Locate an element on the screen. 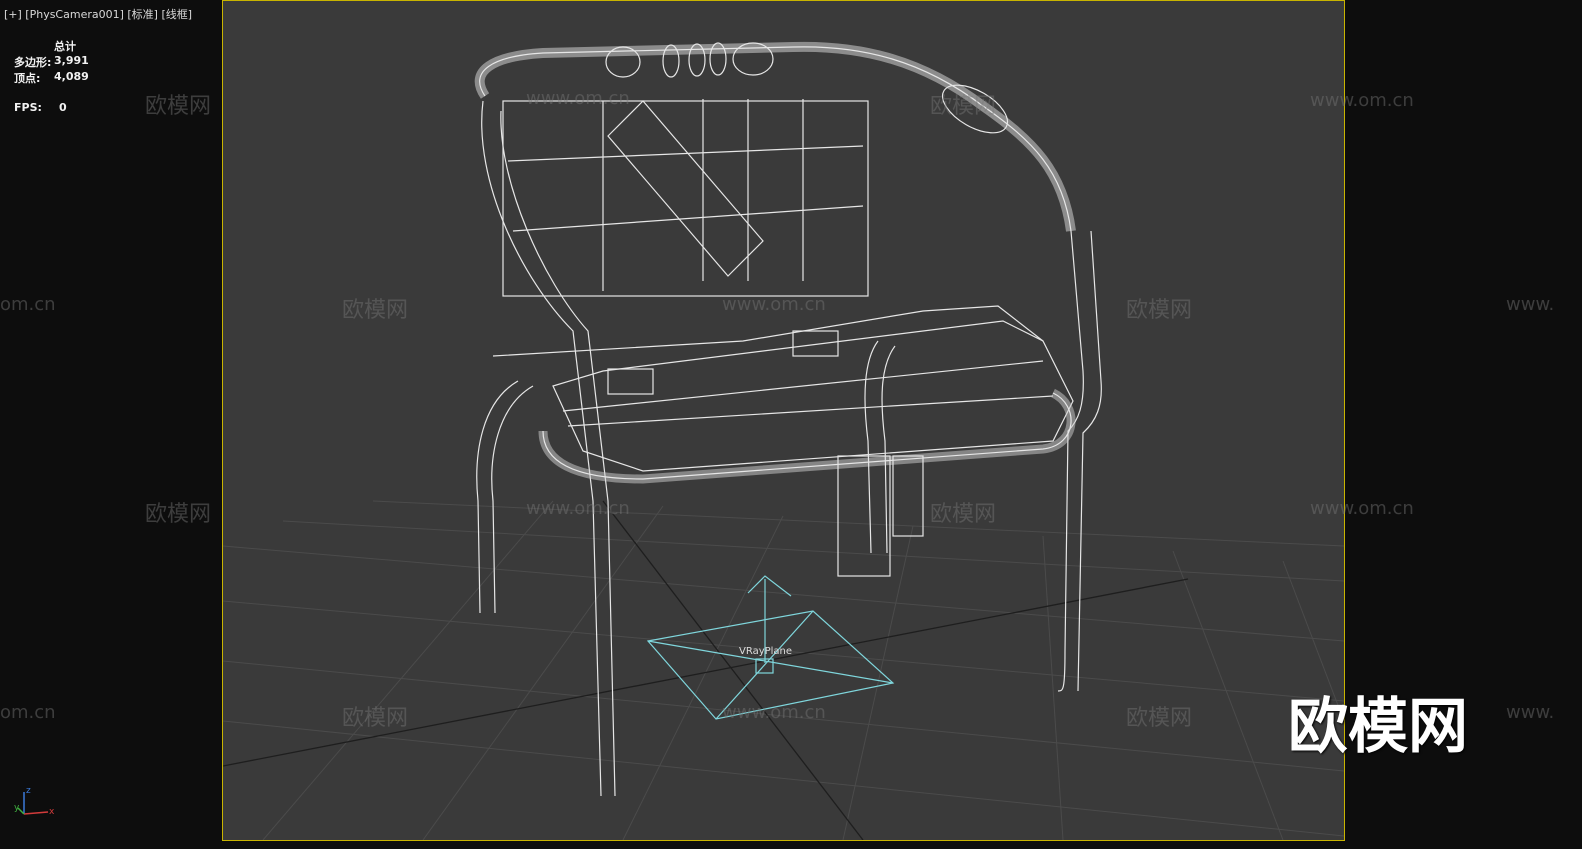 The image size is (1582, 849). polys-label: 多边形: is located at coordinates (33, 62).